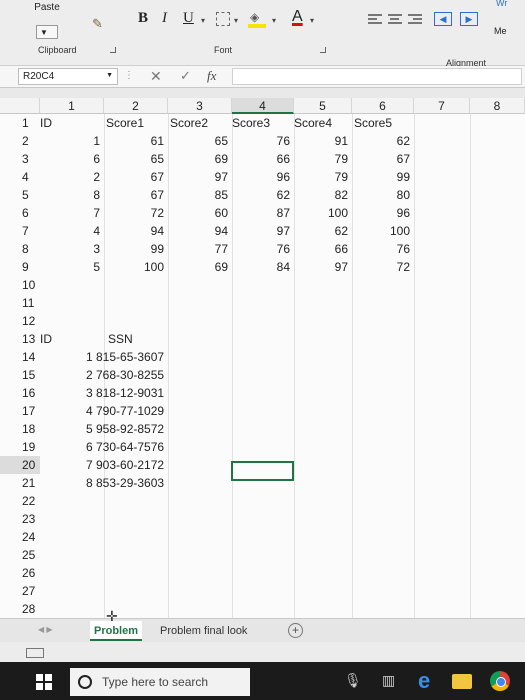 Image resolution: width=525 pixels, height=700 pixels. Describe the element at coordinates (80, 213) in the screenshot. I see `cell: 7` at that location.